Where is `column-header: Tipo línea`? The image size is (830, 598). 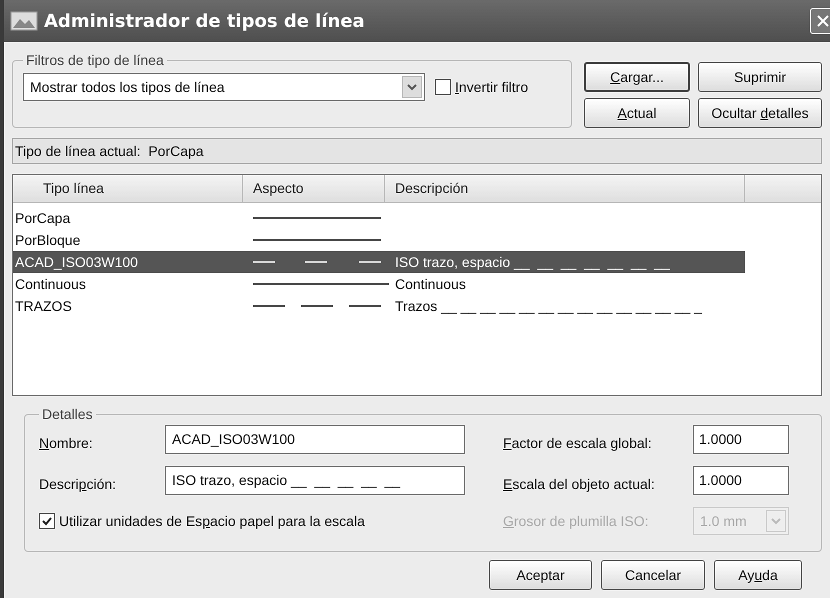
column-header: Tipo línea is located at coordinates (128, 188).